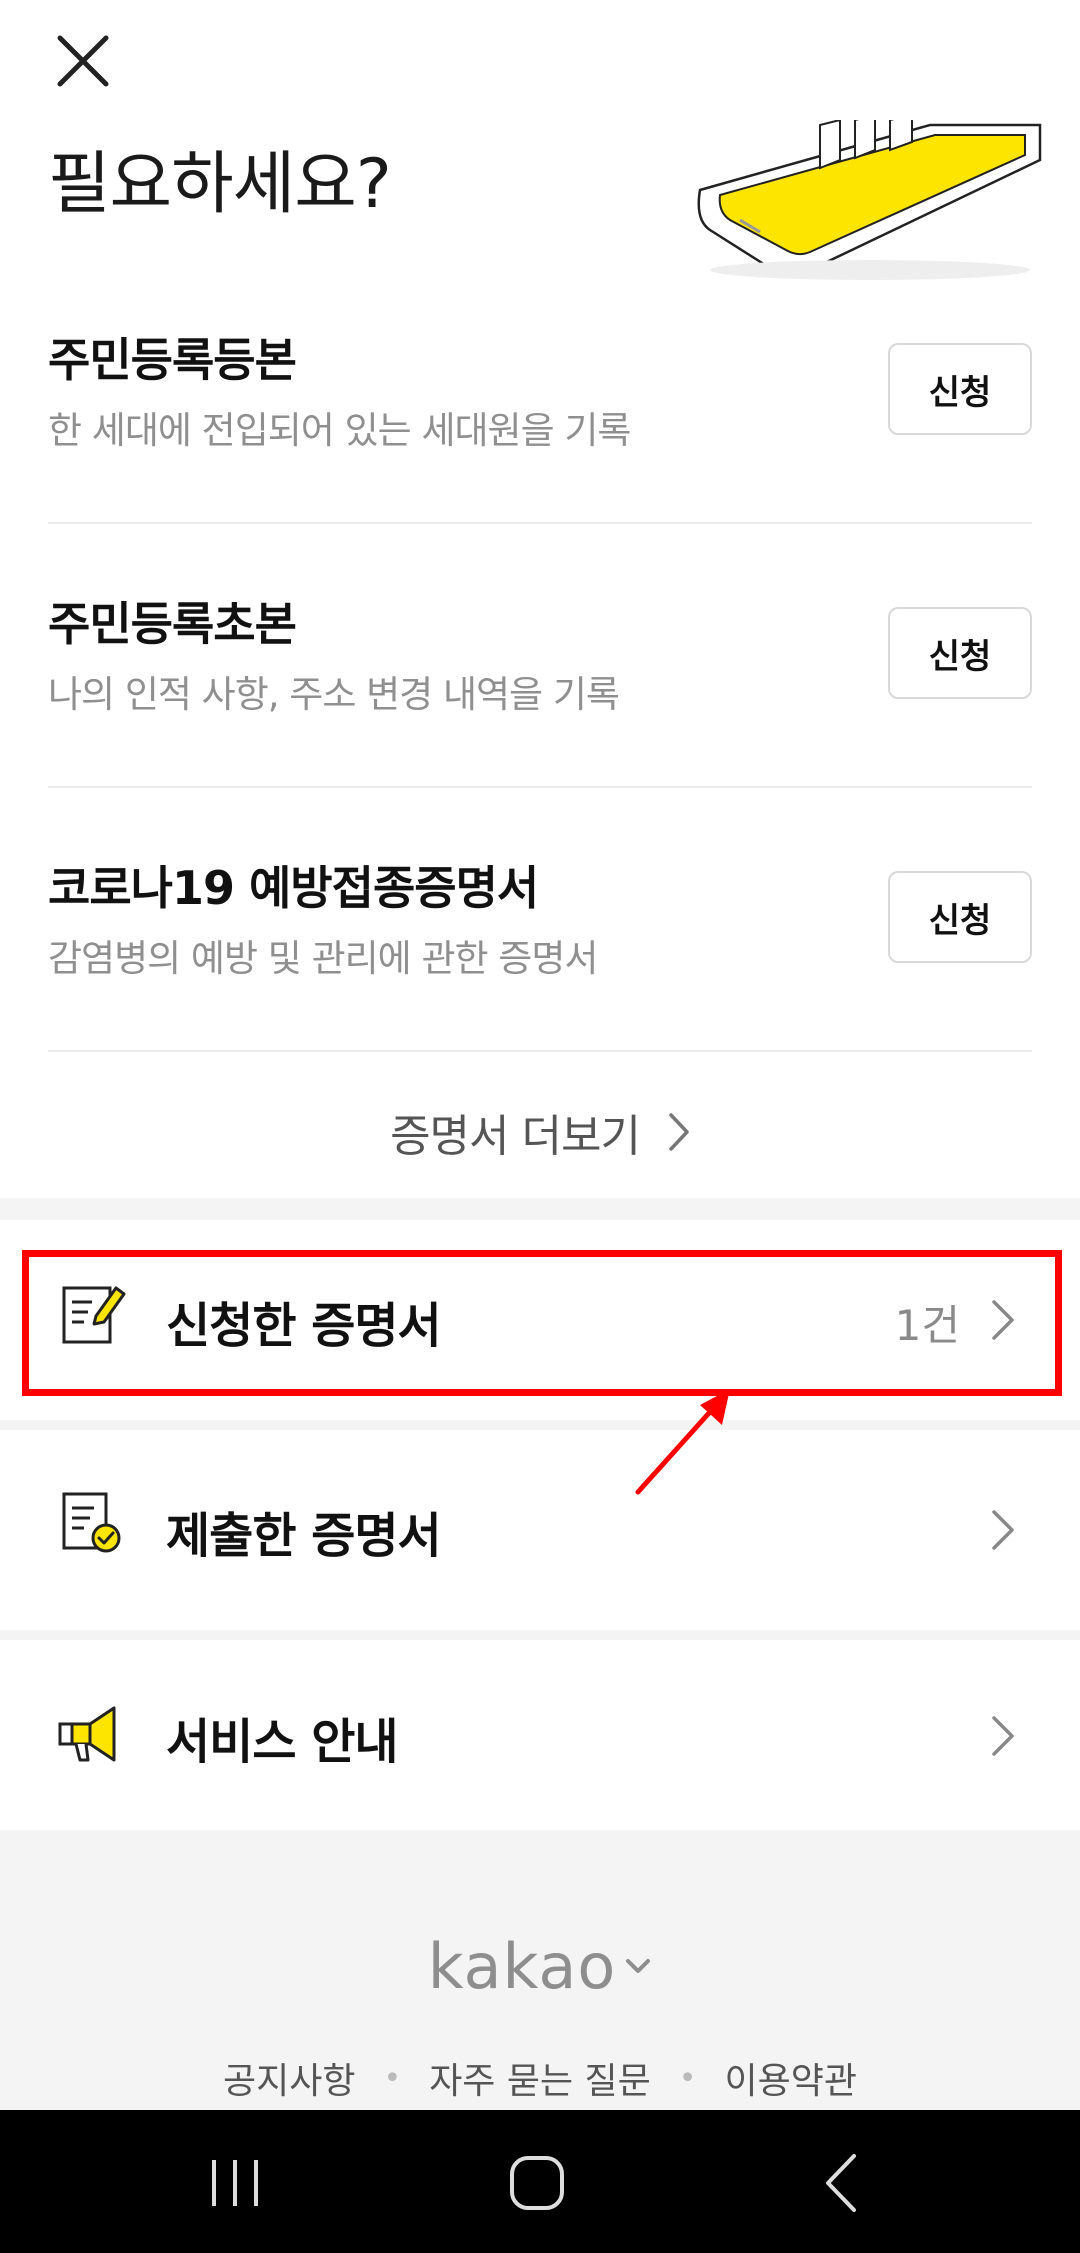  What do you see at coordinates (542, 1323) in the screenshot?
I see `highlight-annotation-box` at bounding box center [542, 1323].